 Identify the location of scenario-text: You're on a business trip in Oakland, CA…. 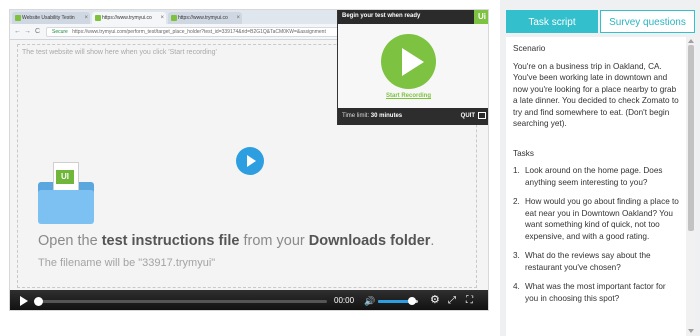
(596, 95).